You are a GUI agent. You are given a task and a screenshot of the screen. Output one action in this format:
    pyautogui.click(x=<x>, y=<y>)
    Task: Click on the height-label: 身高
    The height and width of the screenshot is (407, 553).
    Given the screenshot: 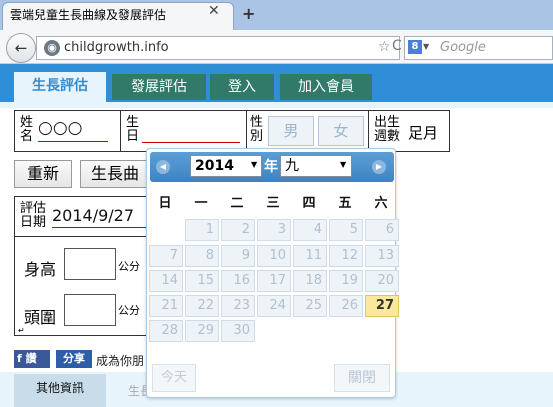 What is the action you would take?
    pyautogui.click(x=40, y=269)
    